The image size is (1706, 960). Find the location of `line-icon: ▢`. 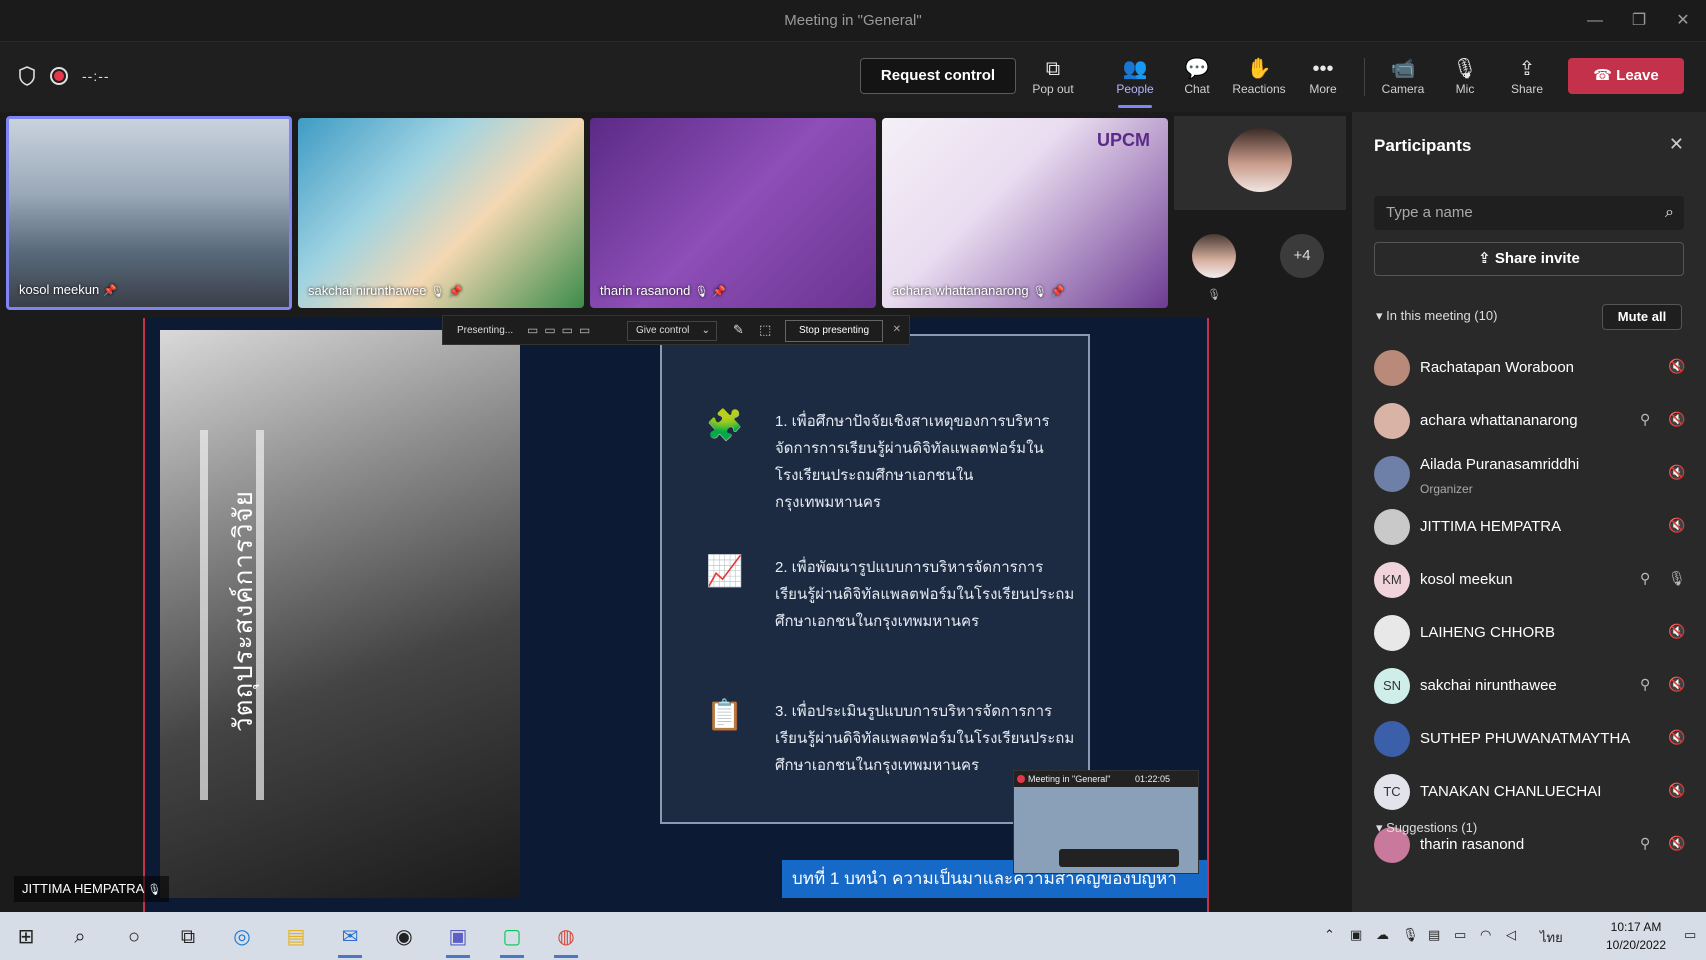

line-icon: ▢ is located at coordinates (512, 939).